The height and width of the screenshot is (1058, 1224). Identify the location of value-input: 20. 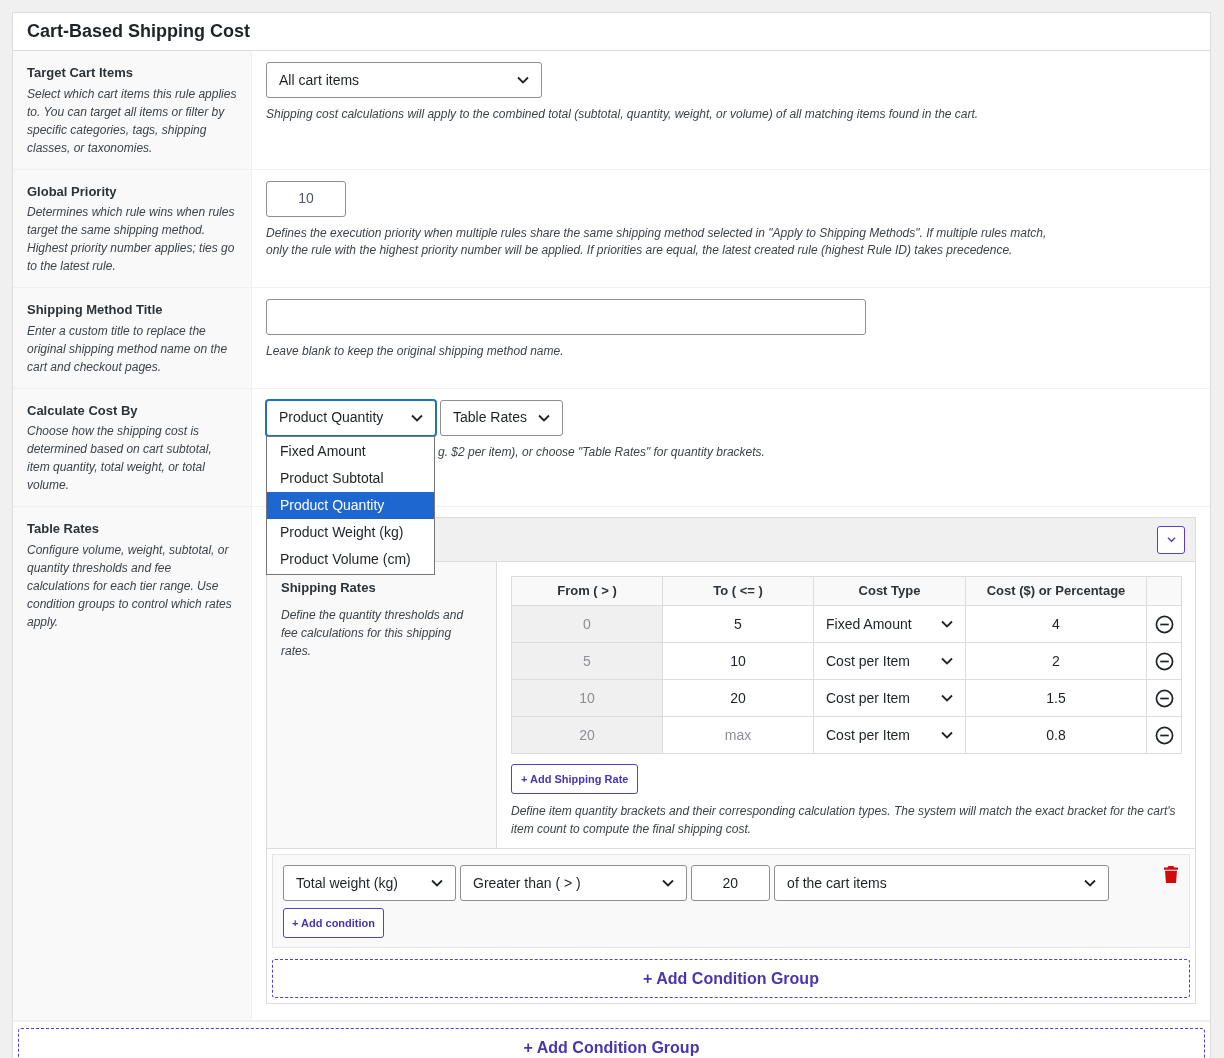
(730, 883).